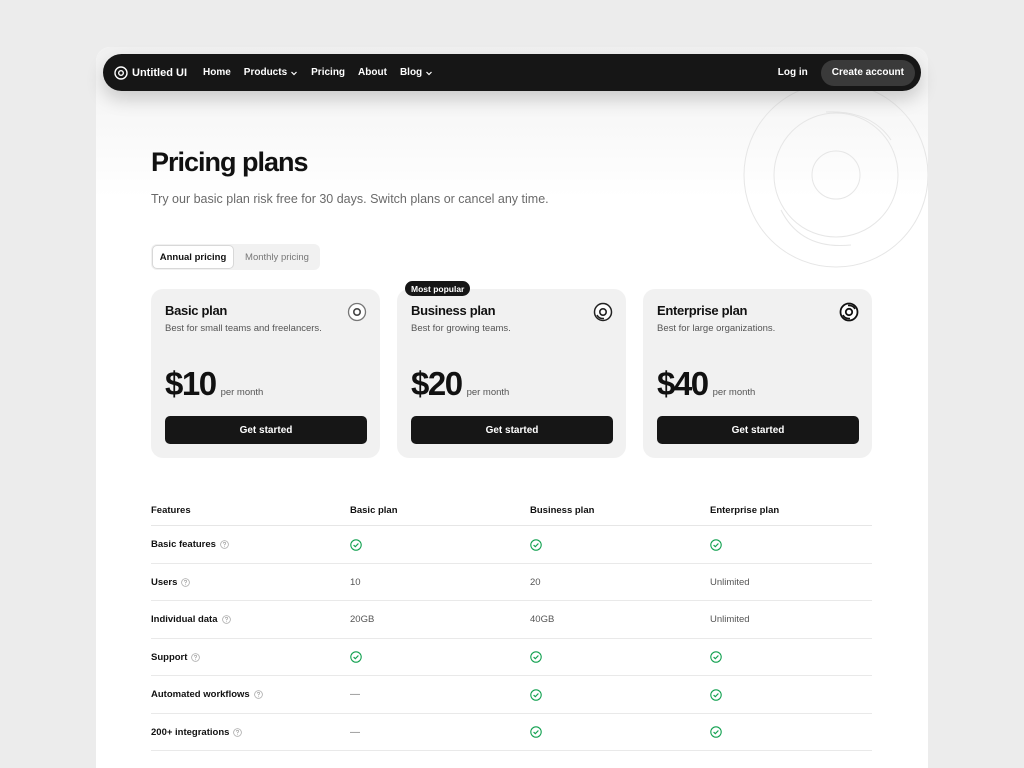 This screenshot has height=768, width=1024. I want to click on nav-item-pricing: Pricing, so click(328, 72).